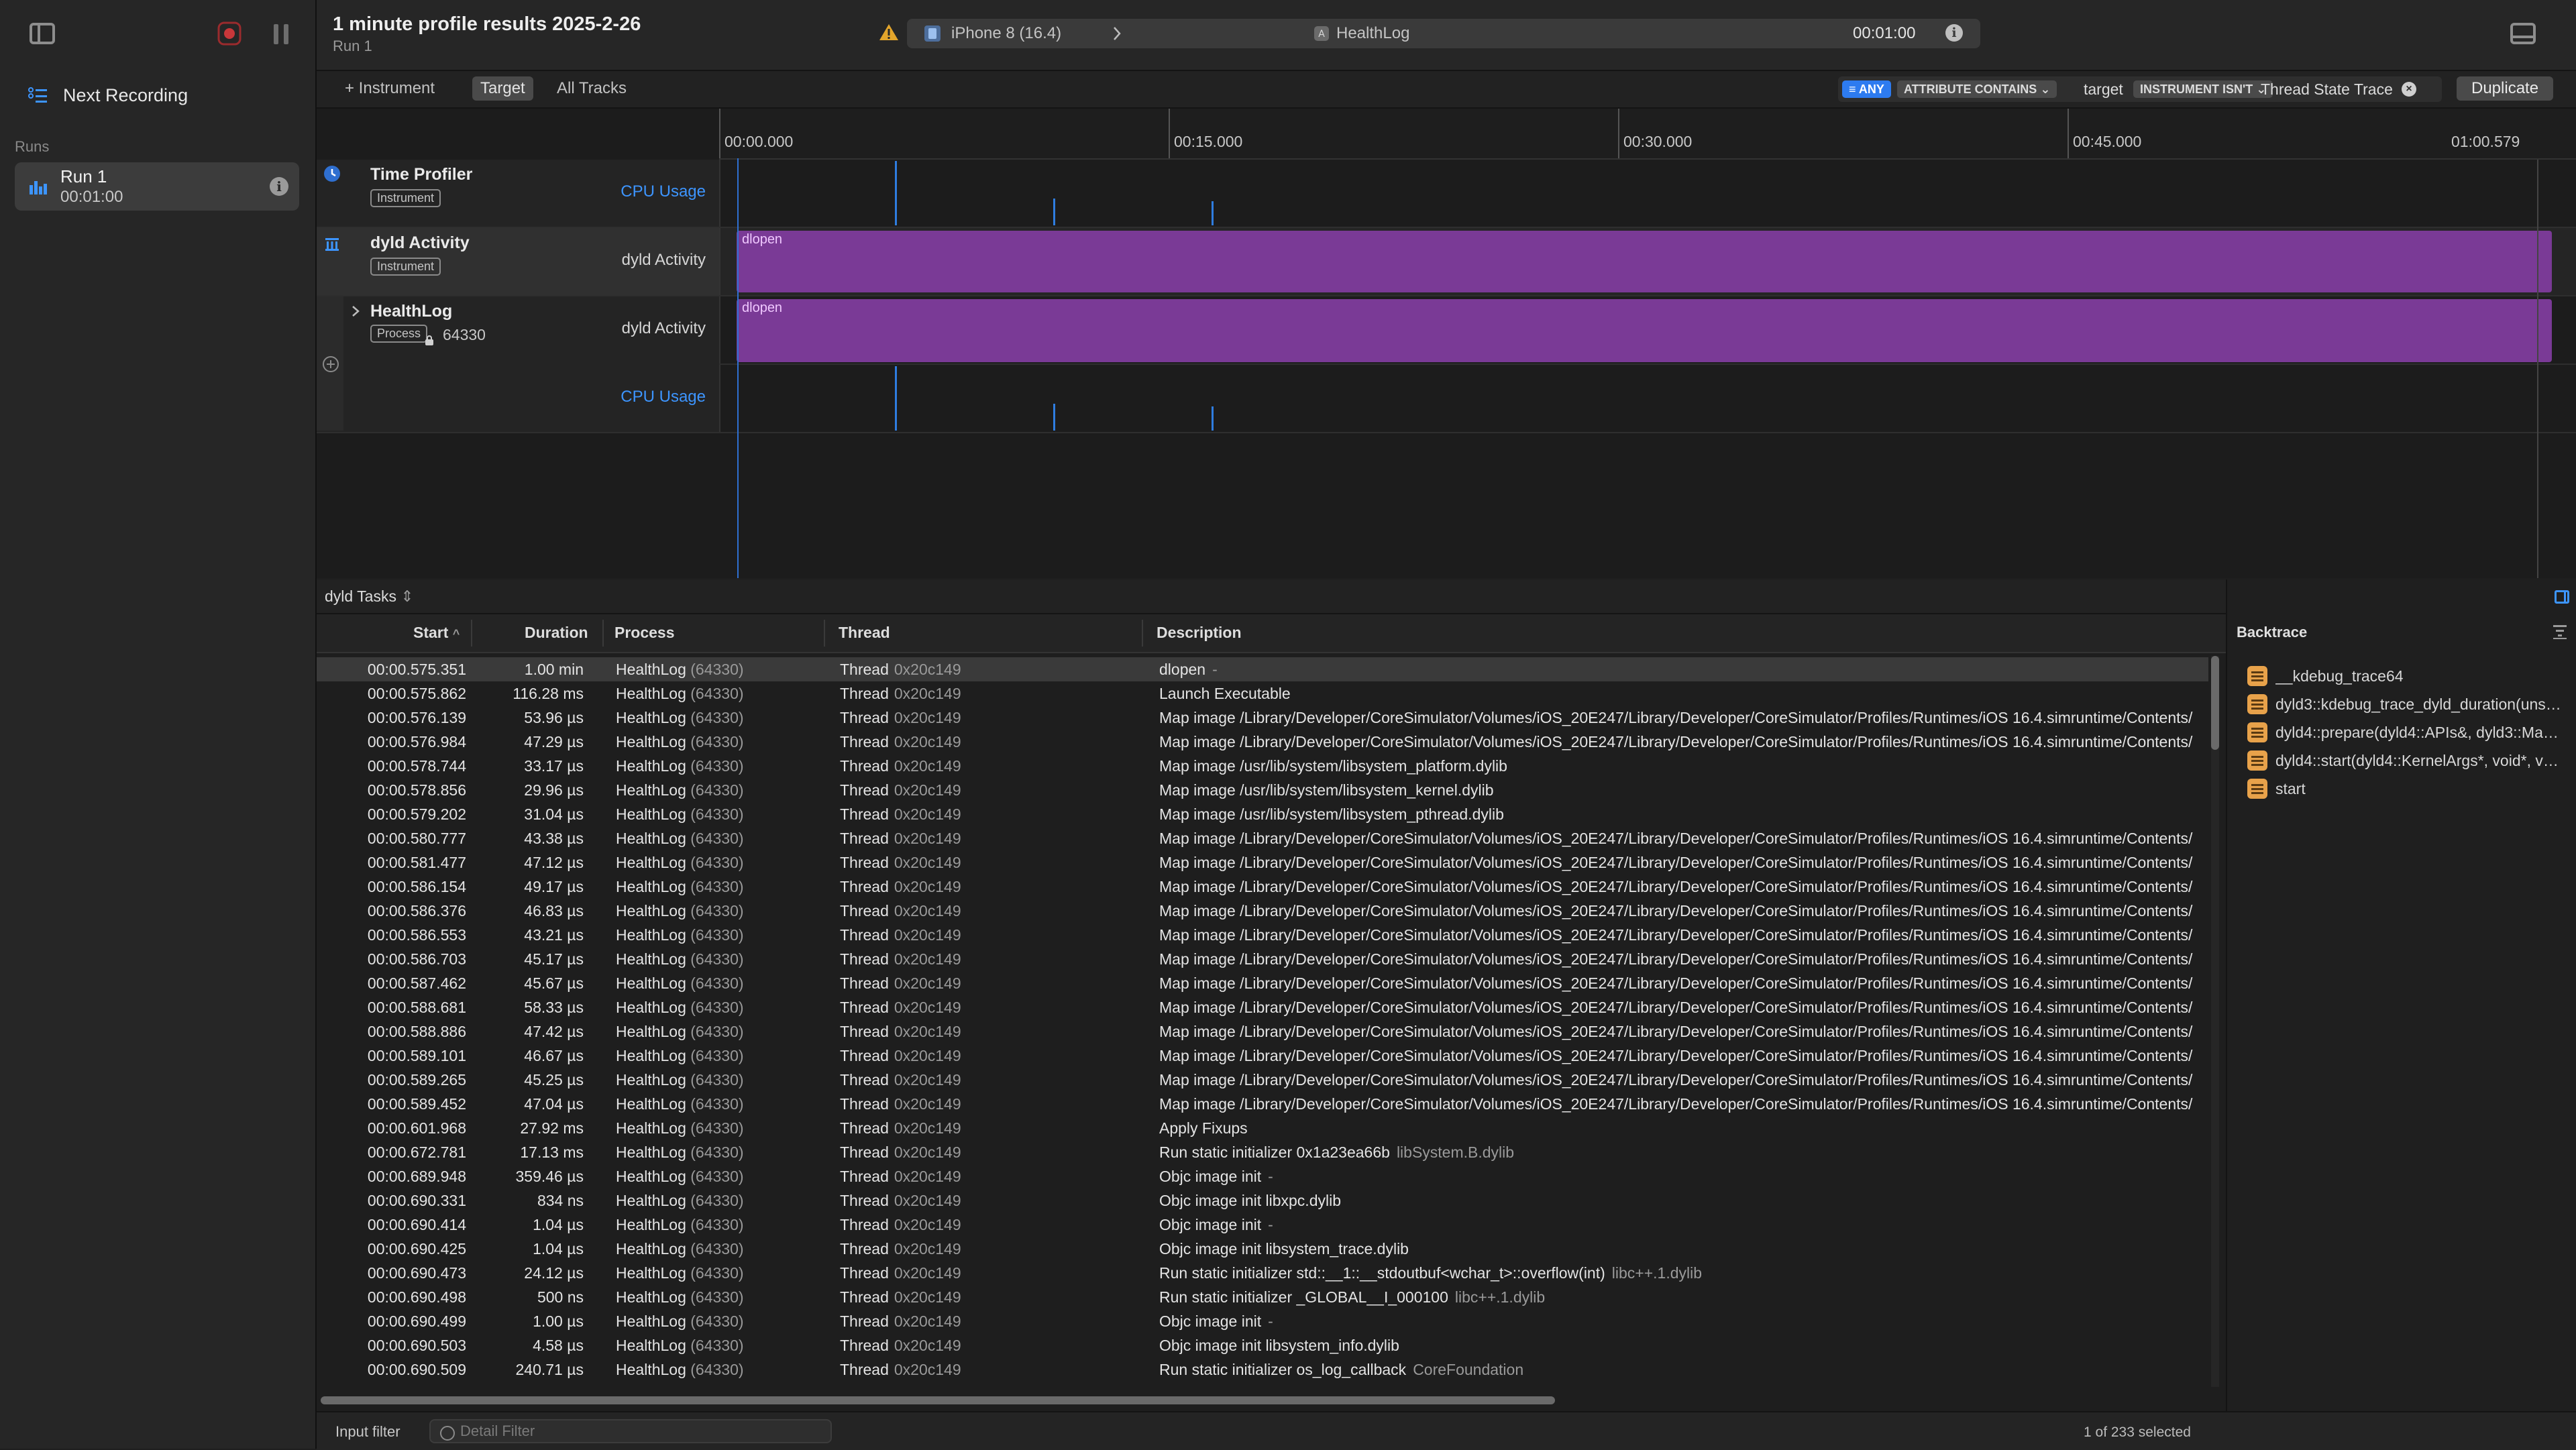 This screenshot has height=1450, width=2576. I want to click on backtrace-frame: start, so click(2405, 789).